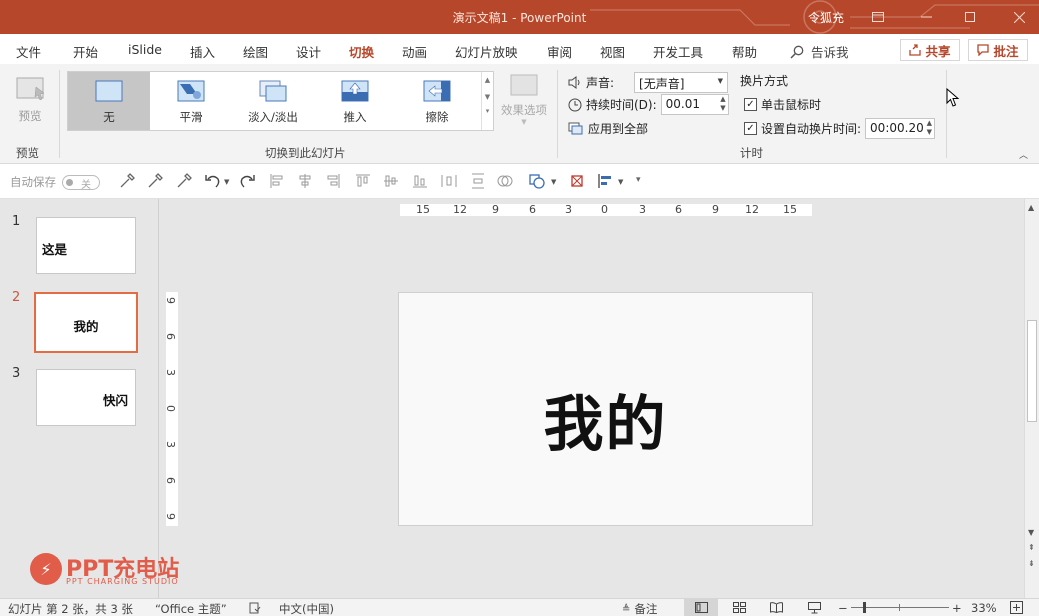 Image resolution: width=1039 pixels, height=616 pixels. What do you see at coordinates (273, 101) in the screenshot?
I see `transition-fade: 淡入/淡出` at bounding box center [273, 101].